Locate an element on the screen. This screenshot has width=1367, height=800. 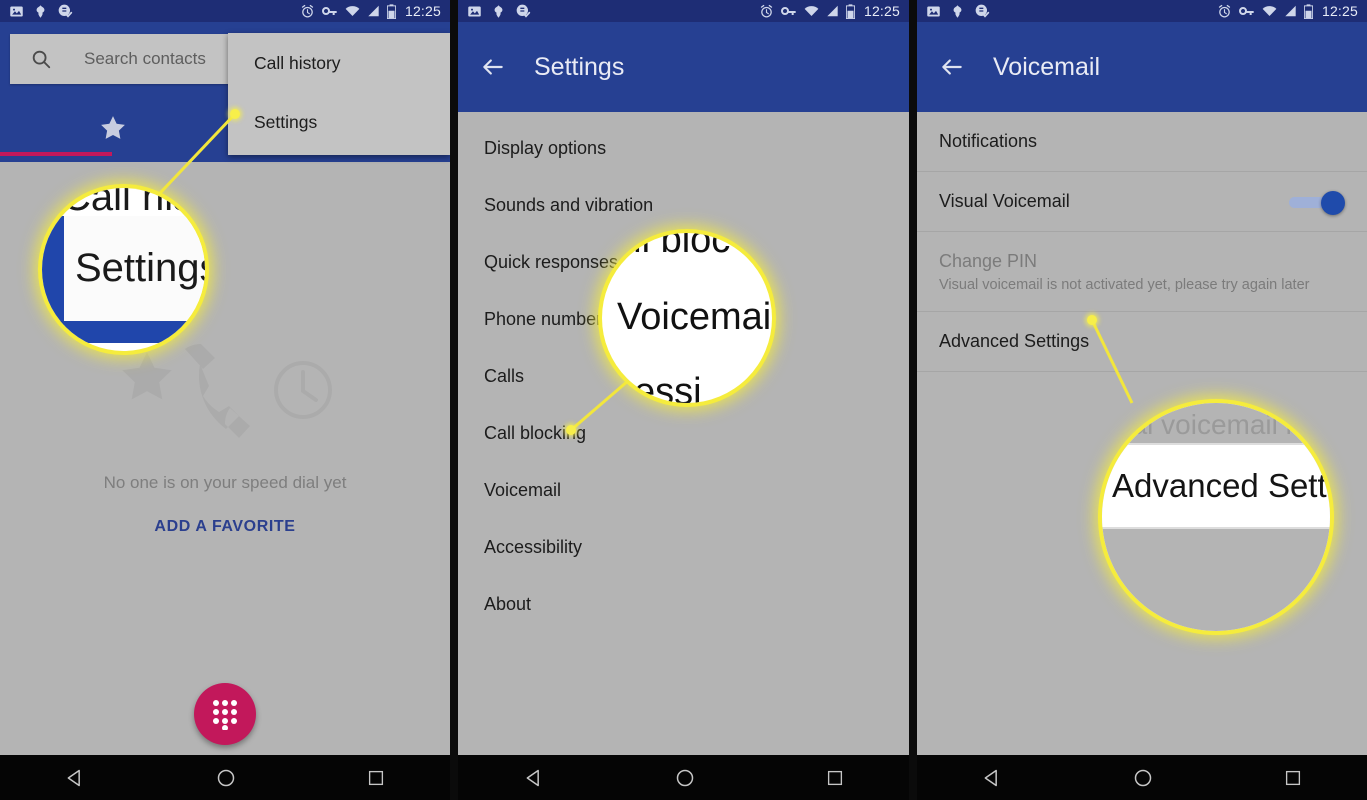
menu-item-settings: Settings is located at coordinates (339, 122).